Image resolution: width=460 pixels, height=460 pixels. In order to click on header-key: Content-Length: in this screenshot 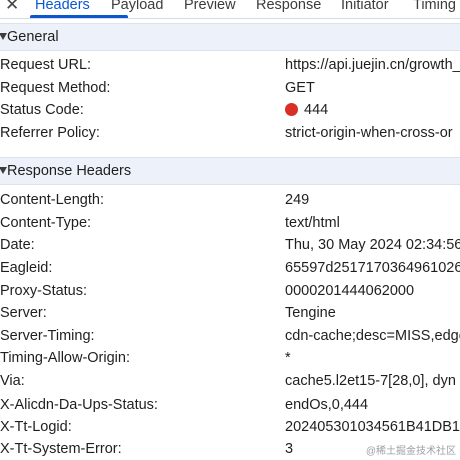, I will do `click(52, 200)`.